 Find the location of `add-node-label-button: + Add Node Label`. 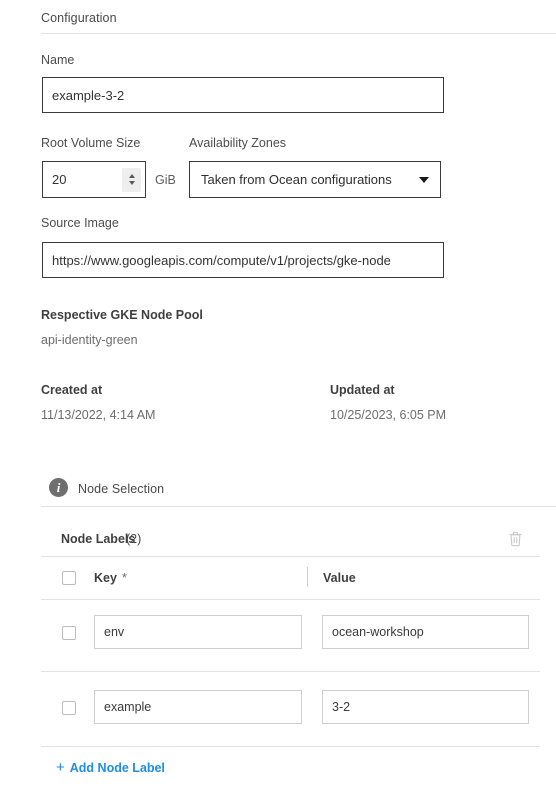

add-node-label-button: + Add Node Label is located at coordinates (110, 767).